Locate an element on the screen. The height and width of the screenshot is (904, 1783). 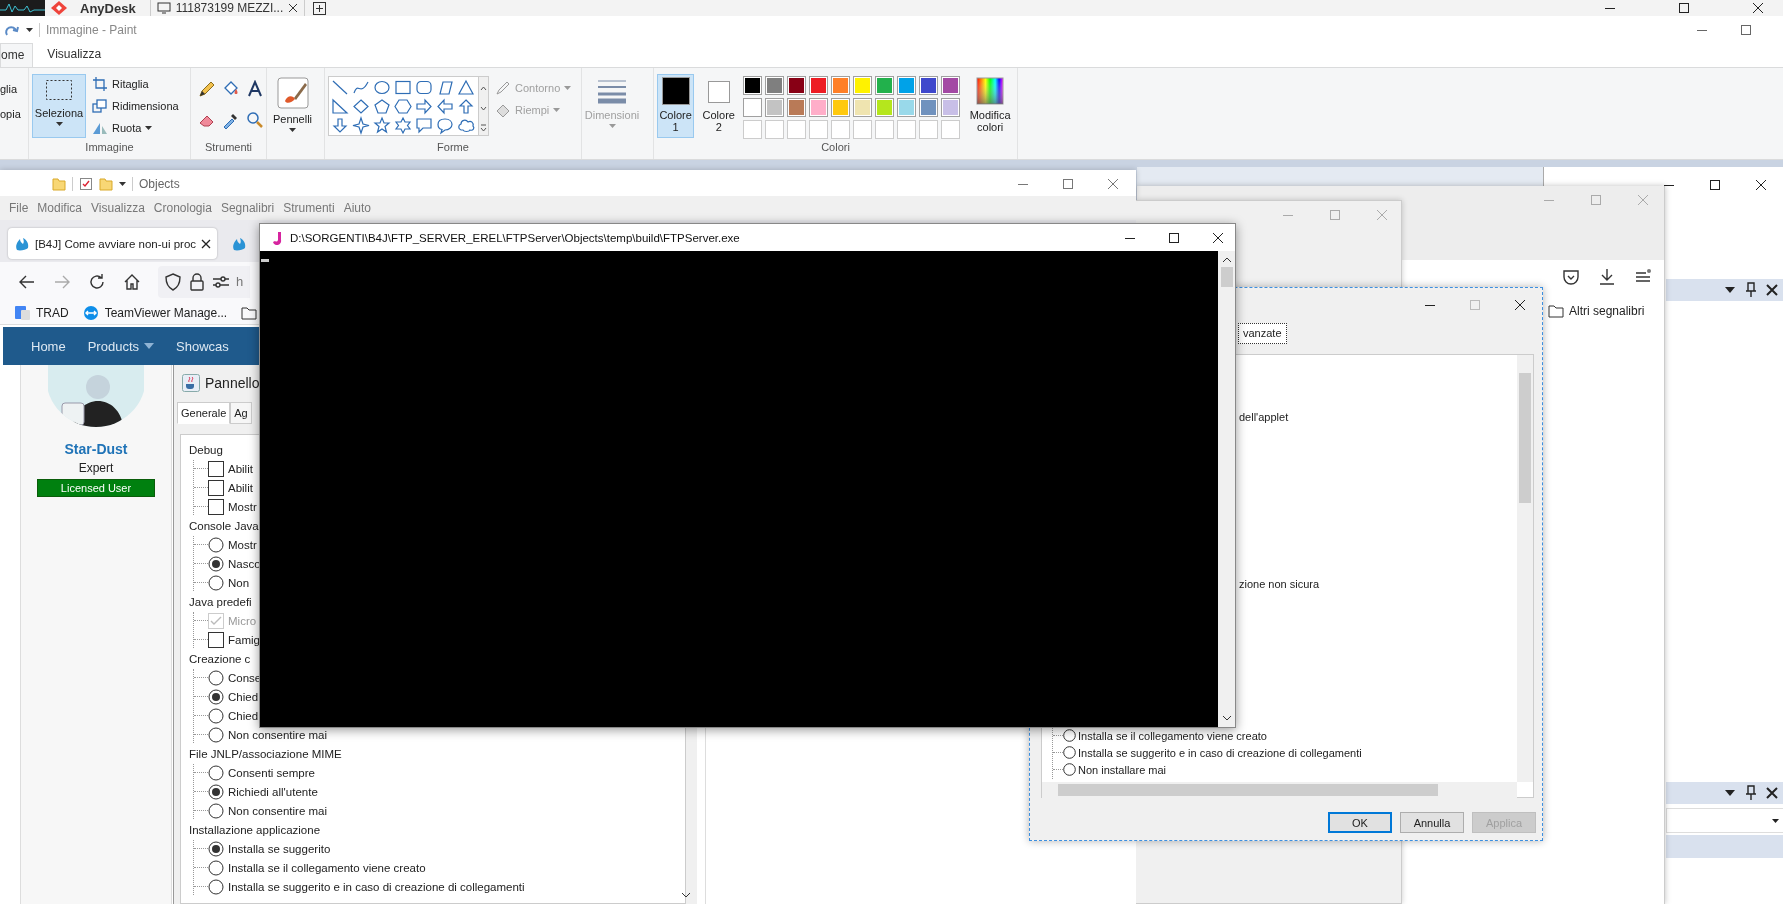
tab: Generale is located at coordinates (204, 413).